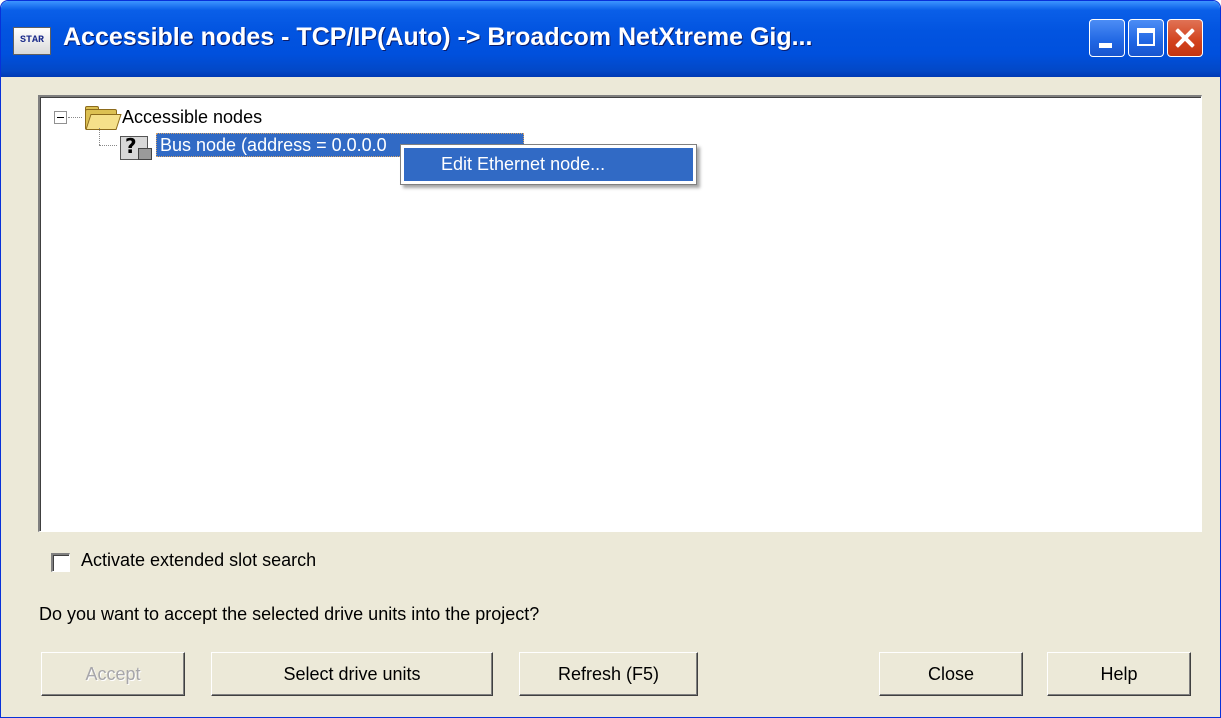 Image resolution: width=1221 pixels, height=718 pixels. I want to click on help-button: Help, so click(1119, 674).